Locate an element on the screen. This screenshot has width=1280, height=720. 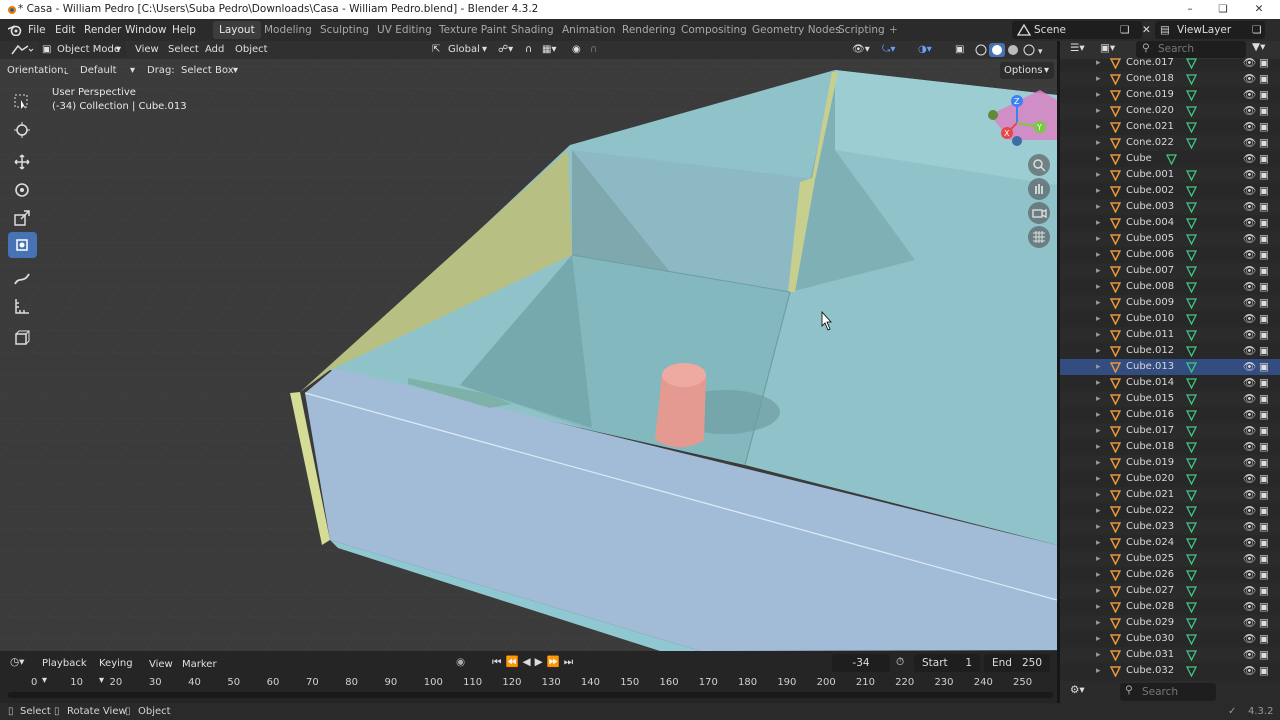
pivot-icon: ☍▾ is located at coordinates (505, 50).